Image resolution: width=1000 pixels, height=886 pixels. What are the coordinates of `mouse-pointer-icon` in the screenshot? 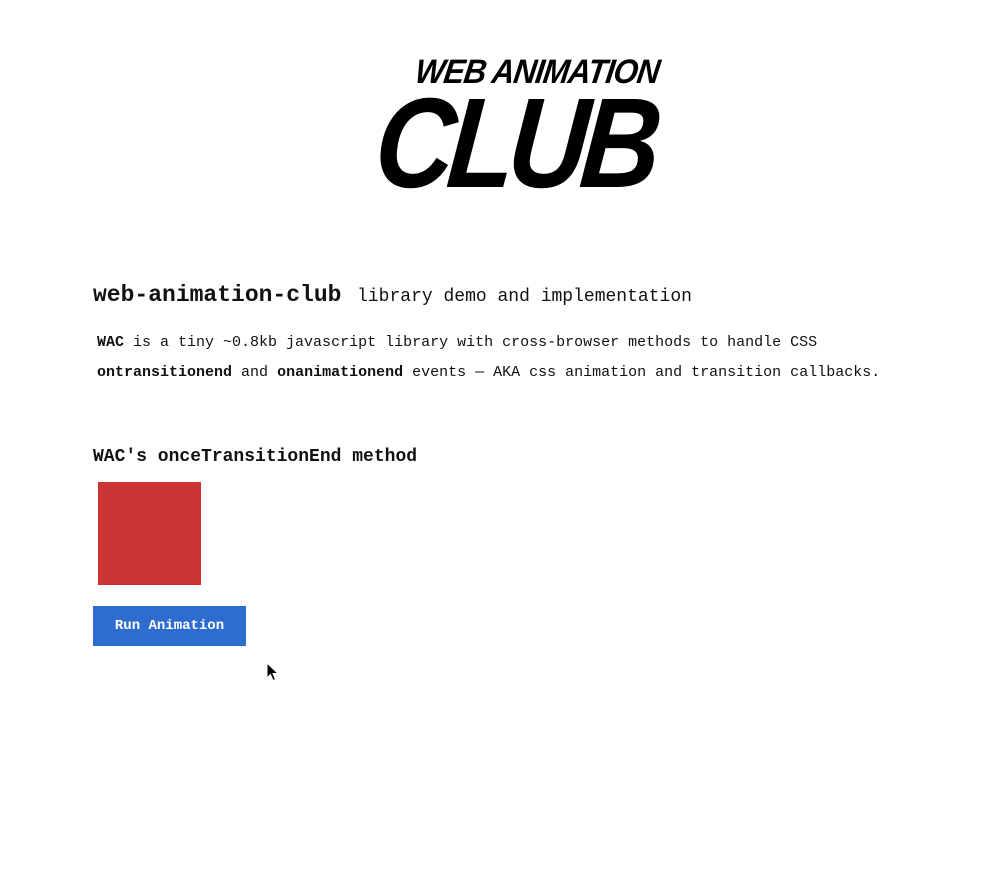 It's located at (273, 672).